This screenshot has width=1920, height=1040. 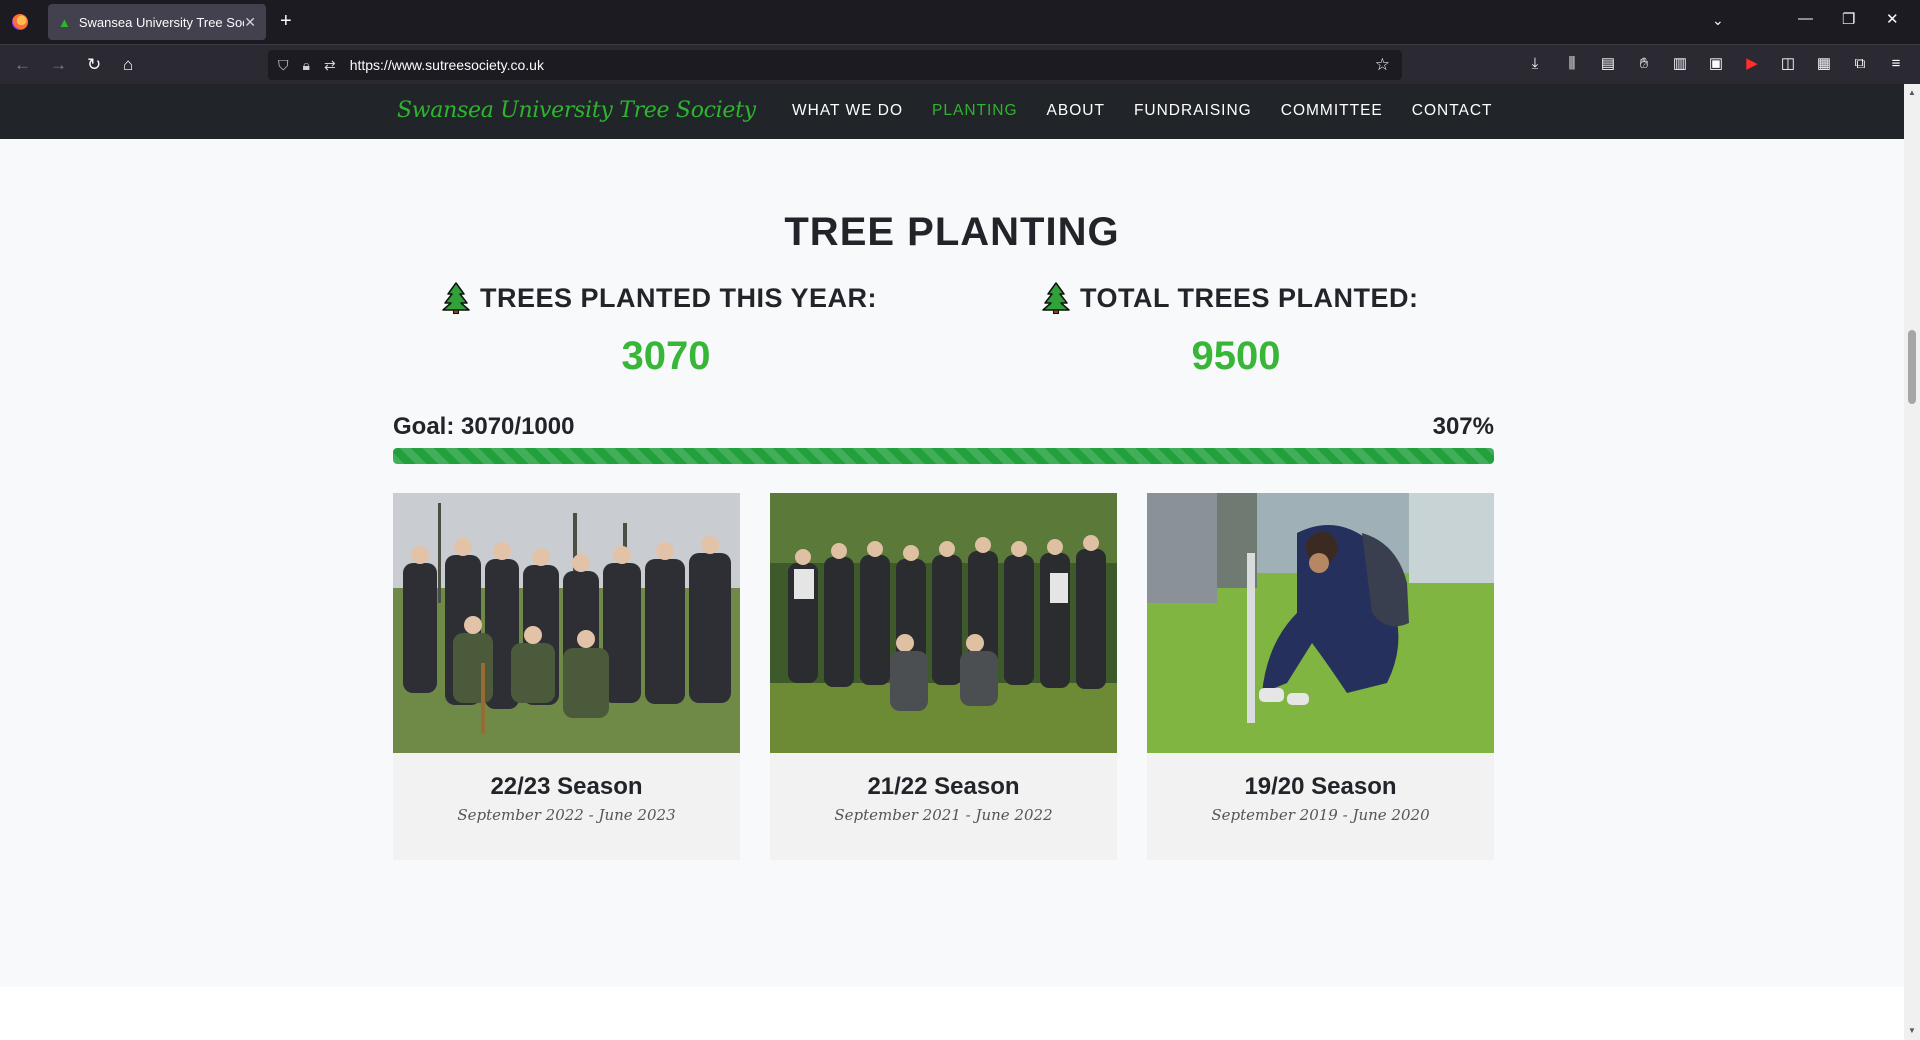 I want to click on goal-progress-fill, so click(x=943, y=456).